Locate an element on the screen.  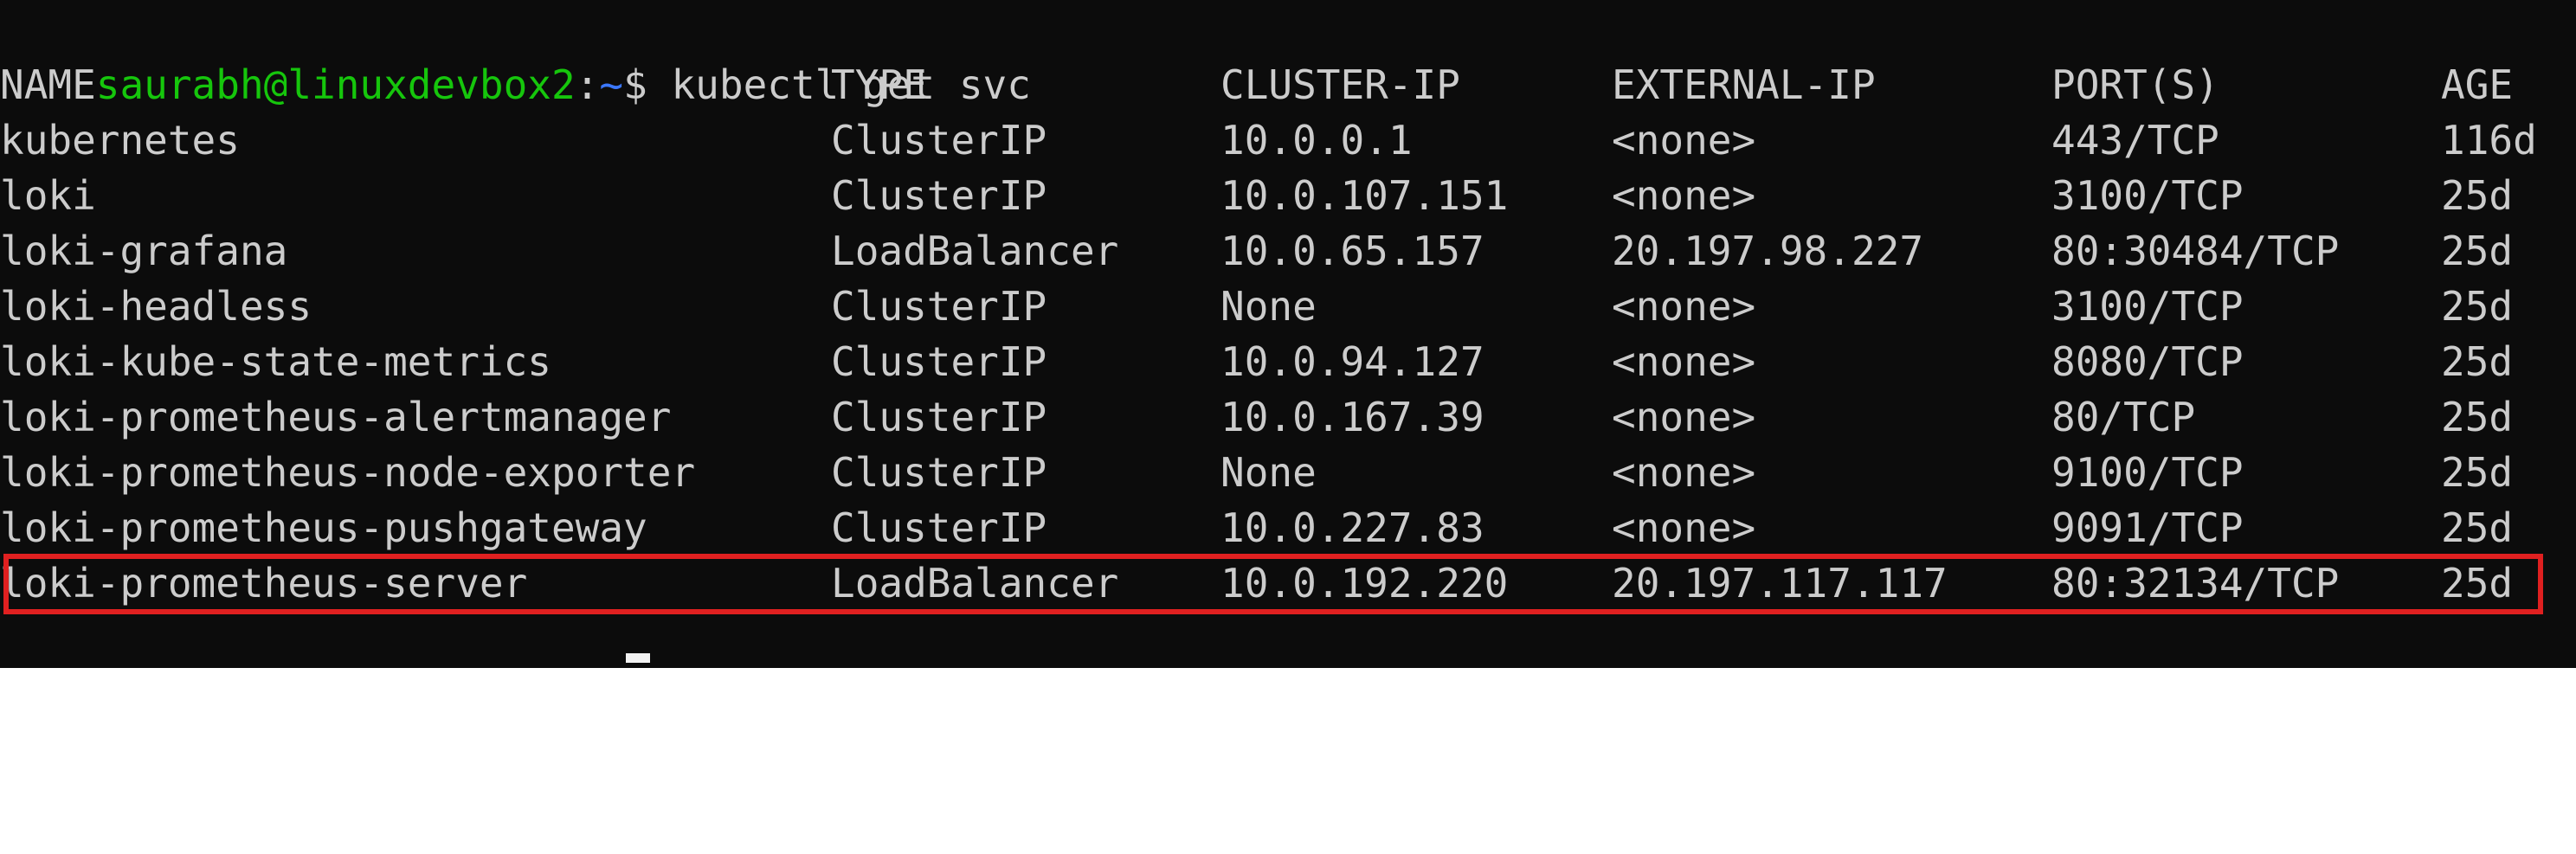
cell-cluster-ip: 10.0.94.127 is located at coordinates (1352, 362).